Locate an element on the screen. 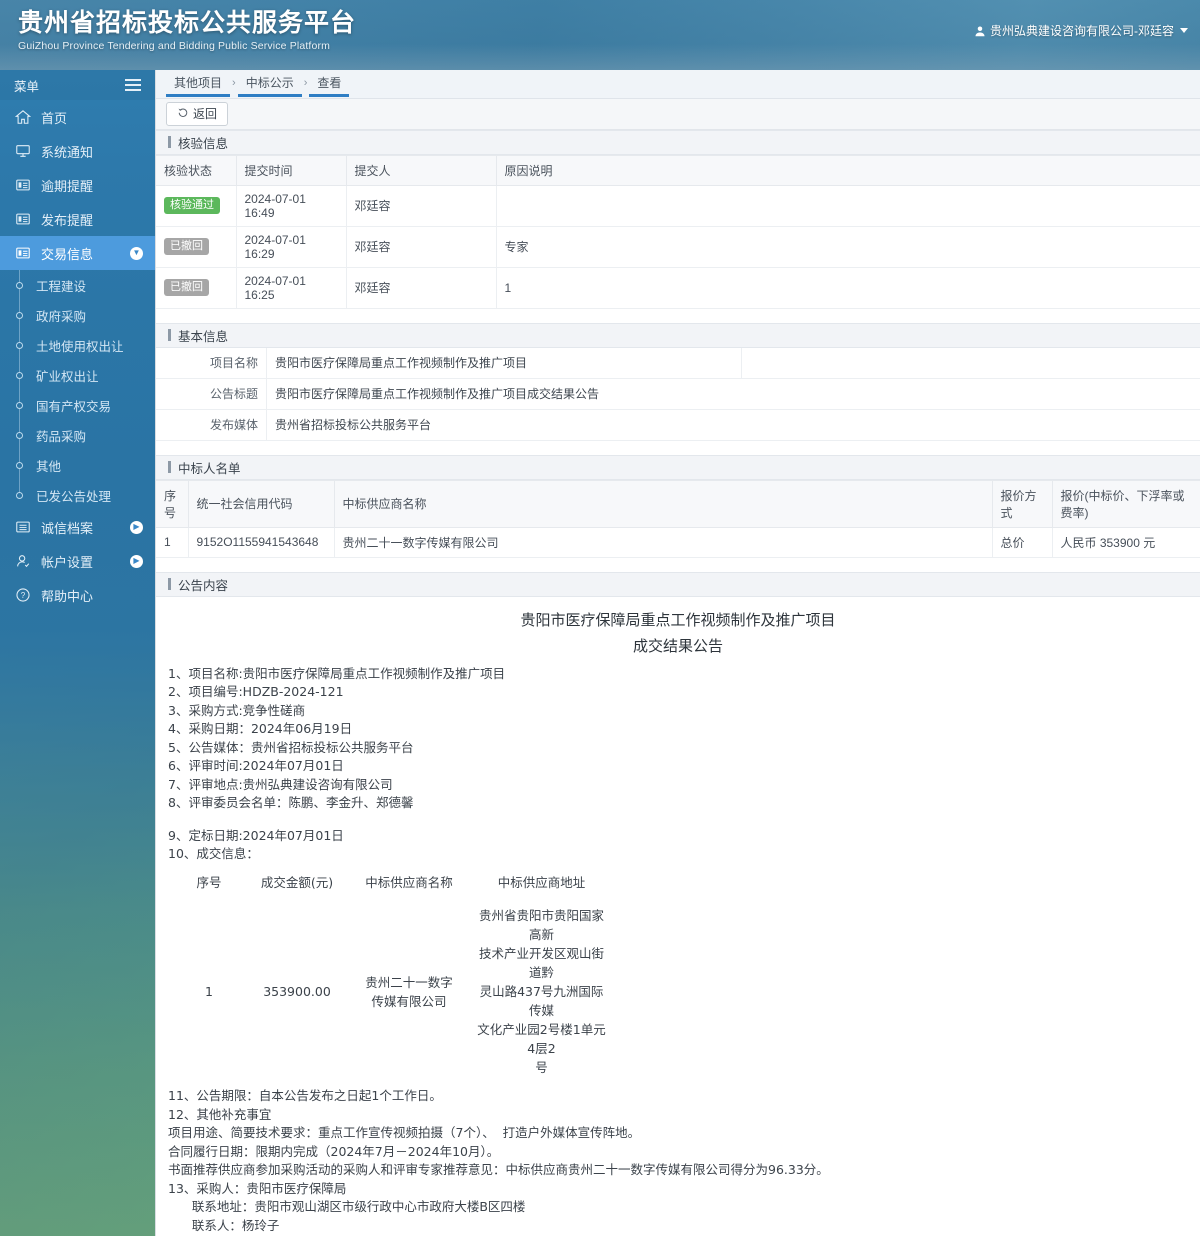 Image resolution: width=1200 pixels, height=1236 pixels. cell-supplier: 贵州二十一数字 传媒有限公司 is located at coordinates (409, 991).